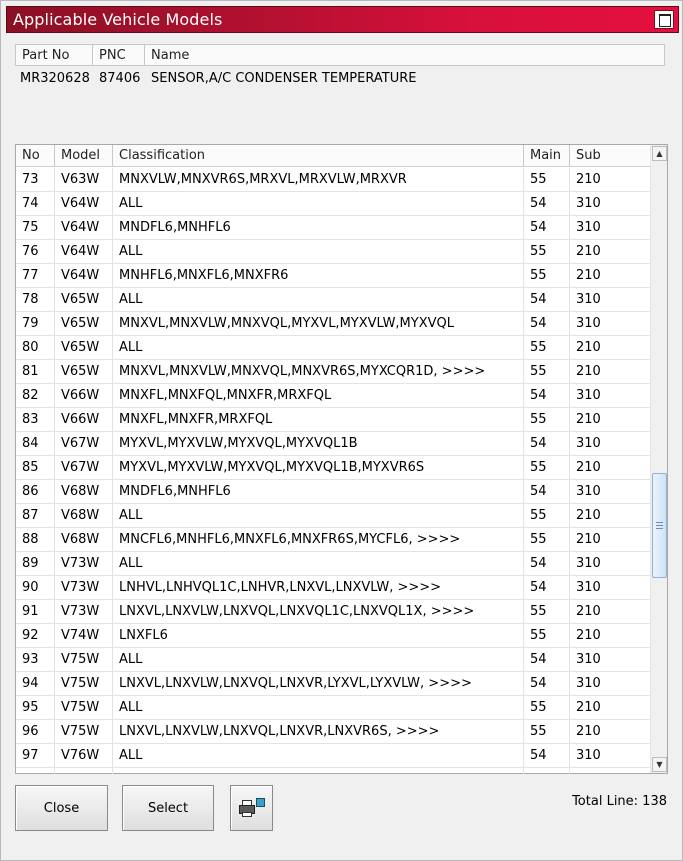  Describe the element at coordinates (80, 635) in the screenshot. I see `row-model: V74W` at that location.